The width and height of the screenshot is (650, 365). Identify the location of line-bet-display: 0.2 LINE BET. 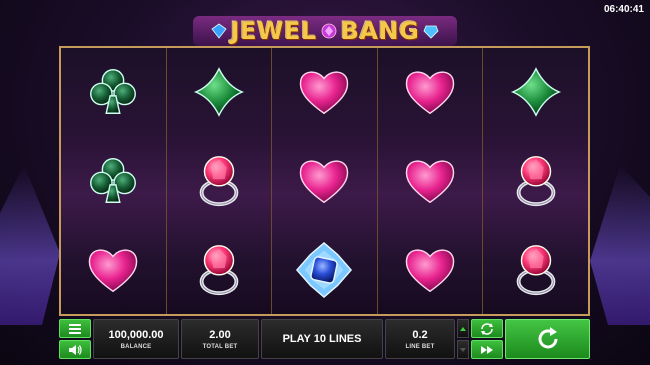
(420, 339).